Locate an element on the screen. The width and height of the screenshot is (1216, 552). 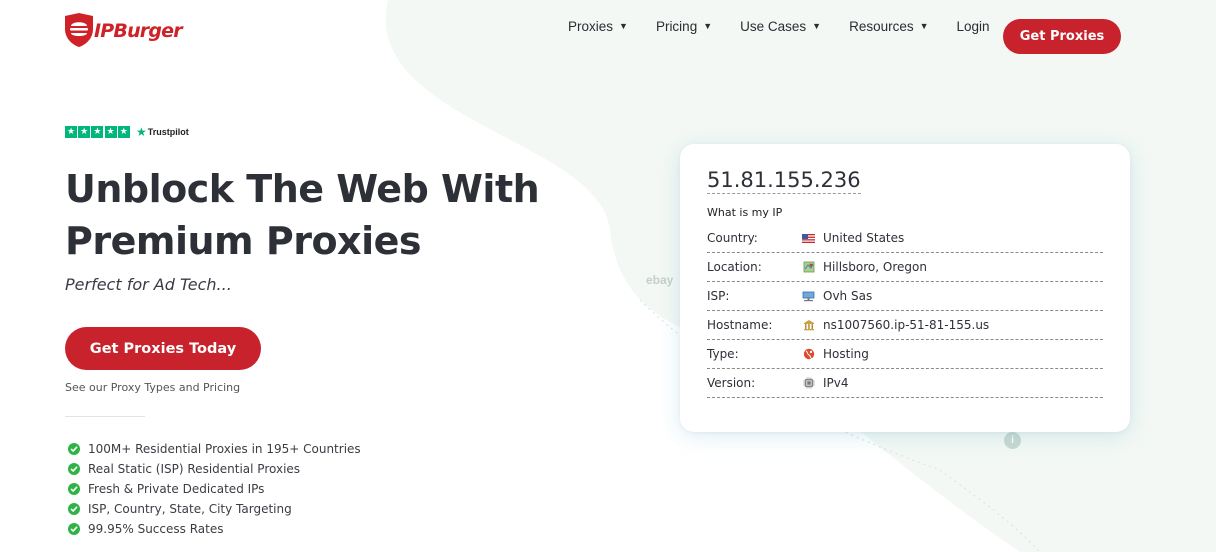
ip-row-isp: ISP: Ovh Sas is located at coordinates (905, 296).